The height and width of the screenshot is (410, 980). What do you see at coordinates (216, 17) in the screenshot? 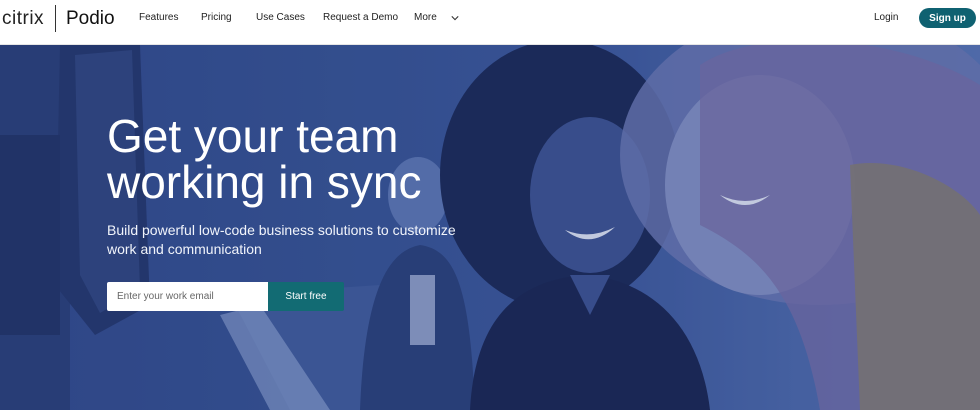
I see `nav-pricing: Pricing` at bounding box center [216, 17].